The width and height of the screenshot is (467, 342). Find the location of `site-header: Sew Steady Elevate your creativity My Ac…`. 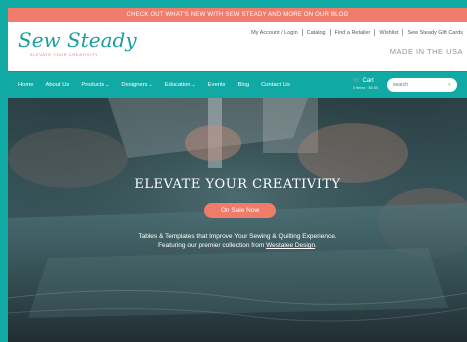

site-header: Sew Steady Elevate your creativity My Ac… is located at coordinates (237, 46).